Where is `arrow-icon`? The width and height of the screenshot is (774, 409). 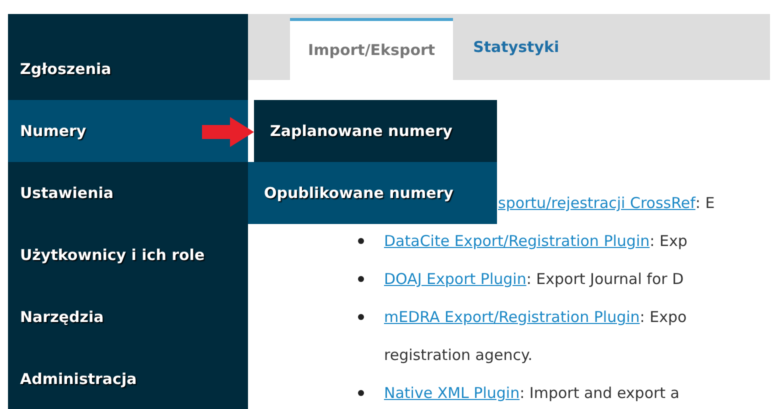
arrow-icon is located at coordinates (228, 132).